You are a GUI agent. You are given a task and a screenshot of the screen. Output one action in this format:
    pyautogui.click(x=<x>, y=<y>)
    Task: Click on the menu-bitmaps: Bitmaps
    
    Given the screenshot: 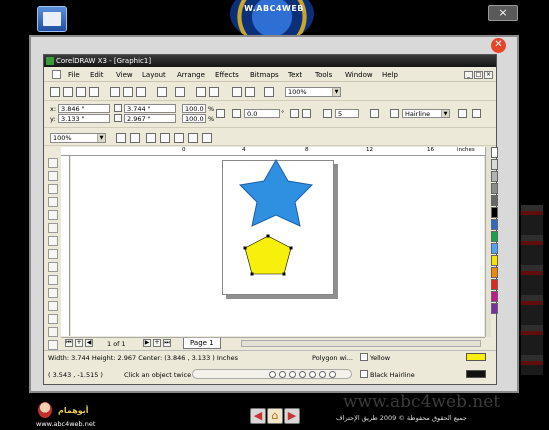 What is the action you would take?
    pyautogui.click(x=264, y=75)
    